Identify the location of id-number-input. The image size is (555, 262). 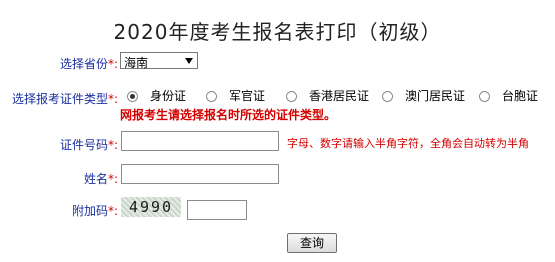
(200, 141).